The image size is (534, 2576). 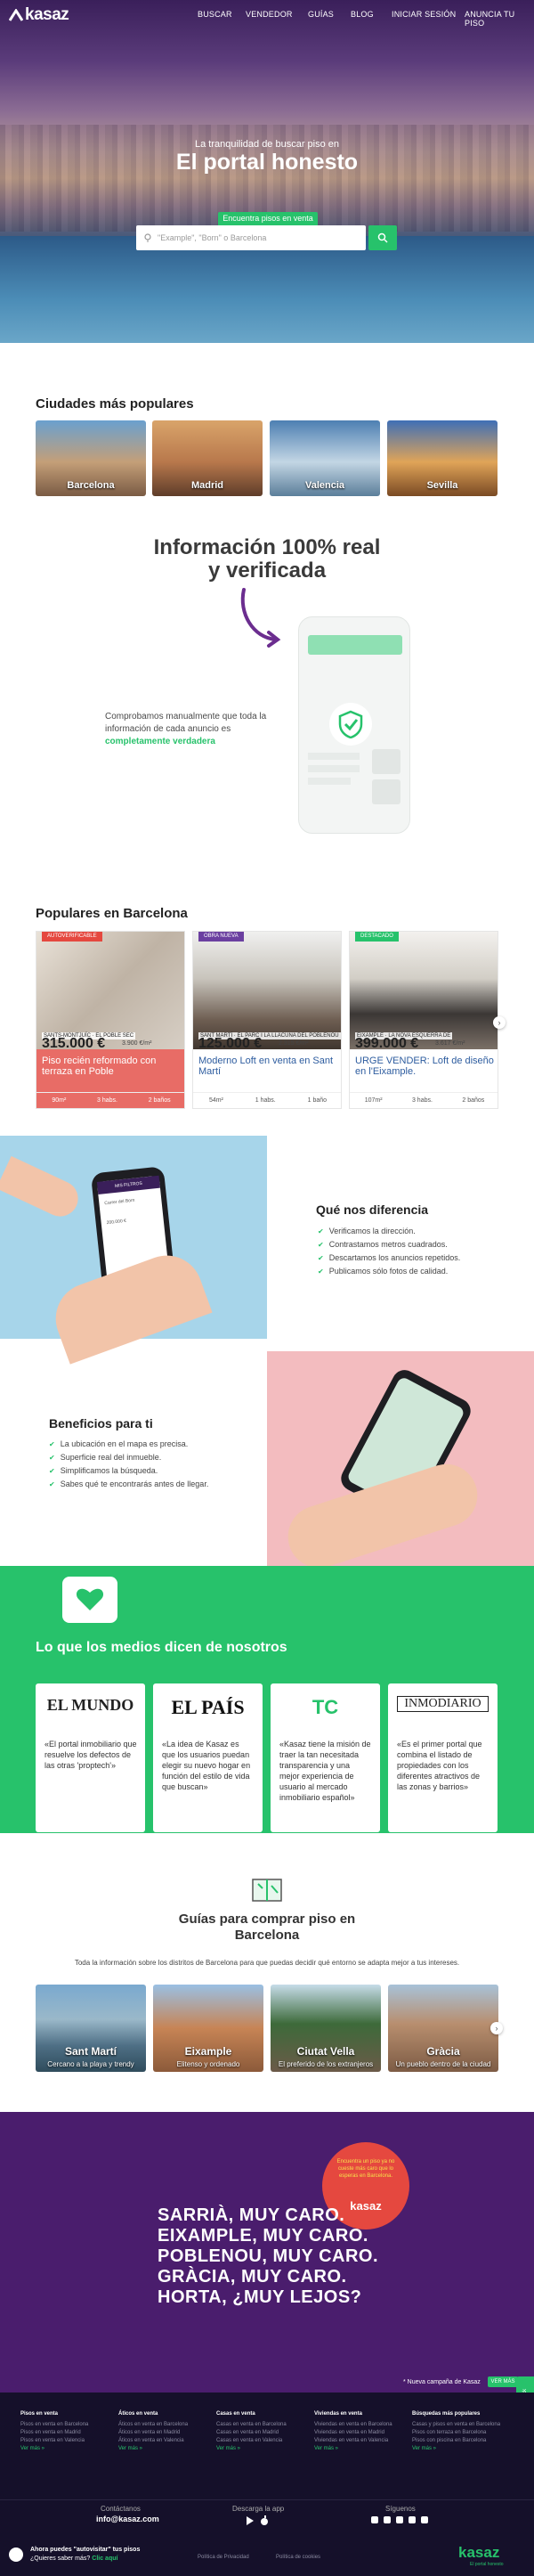 I want to click on city-card-barcelona: Barcelona, so click(x=91, y=458).